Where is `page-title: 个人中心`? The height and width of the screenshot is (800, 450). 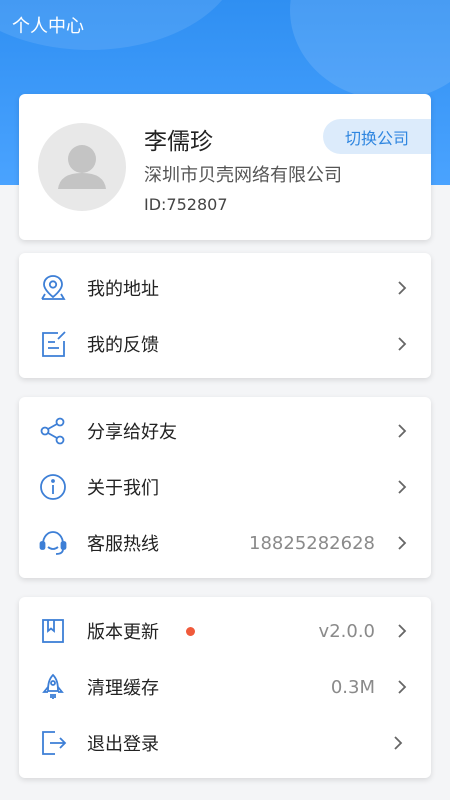
page-title: 个人中心 is located at coordinates (48, 26).